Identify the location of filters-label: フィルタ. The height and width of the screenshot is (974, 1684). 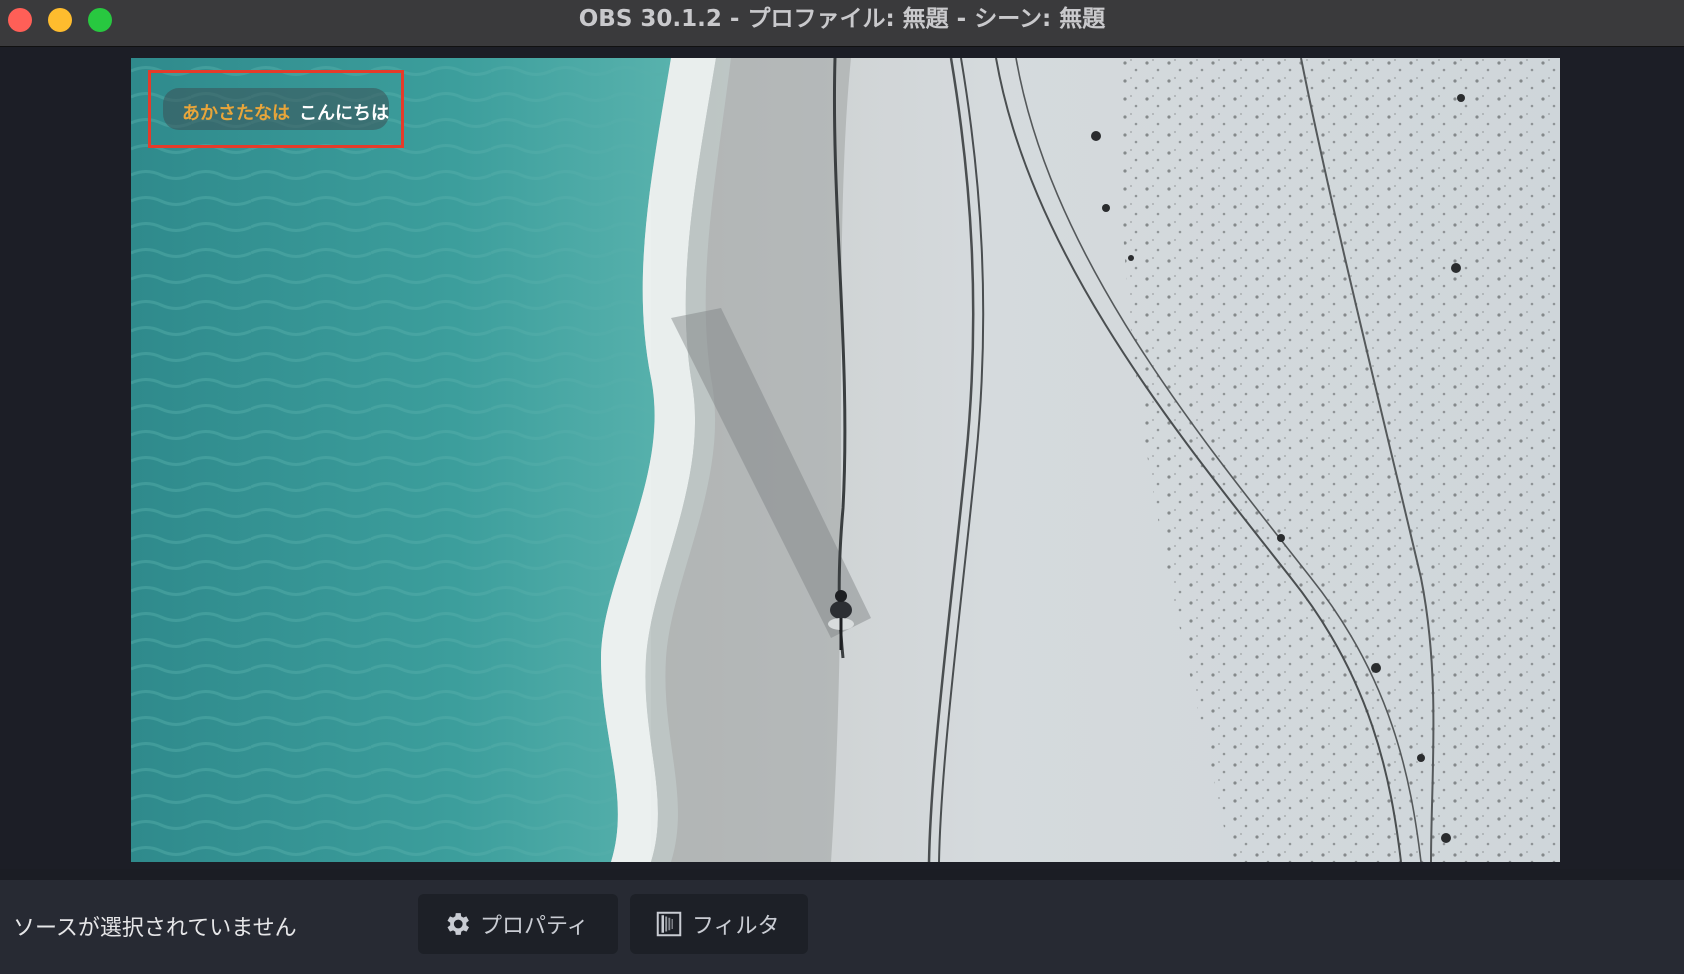
(736, 926).